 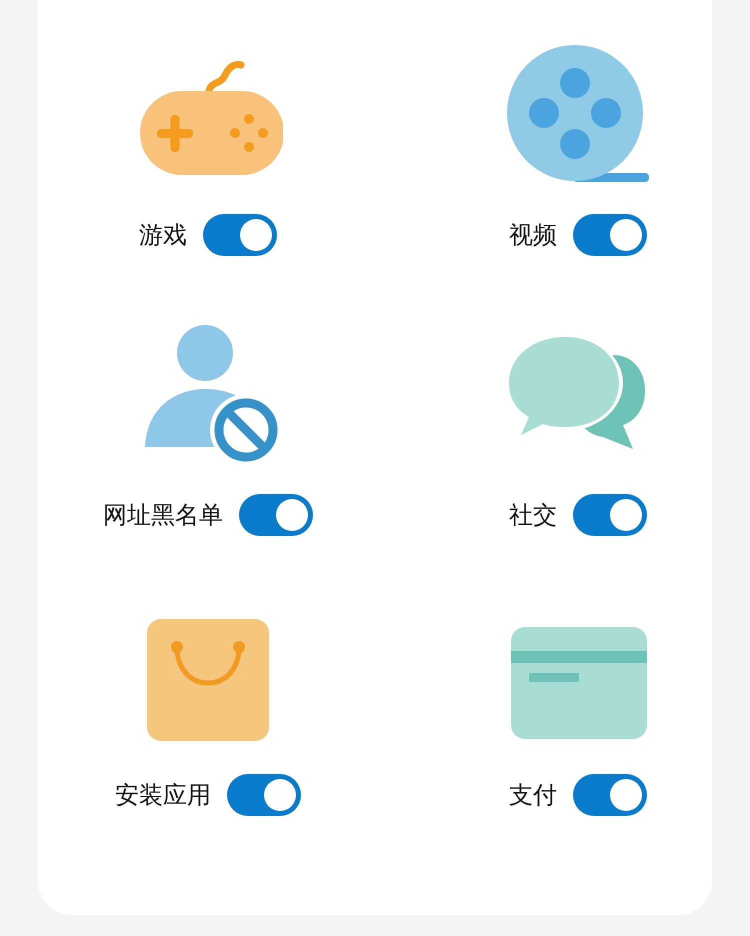 What do you see at coordinates (163, 795) in the screenshot?
I see `toggle-label: 安装应用` at bounding box center [163, 795].